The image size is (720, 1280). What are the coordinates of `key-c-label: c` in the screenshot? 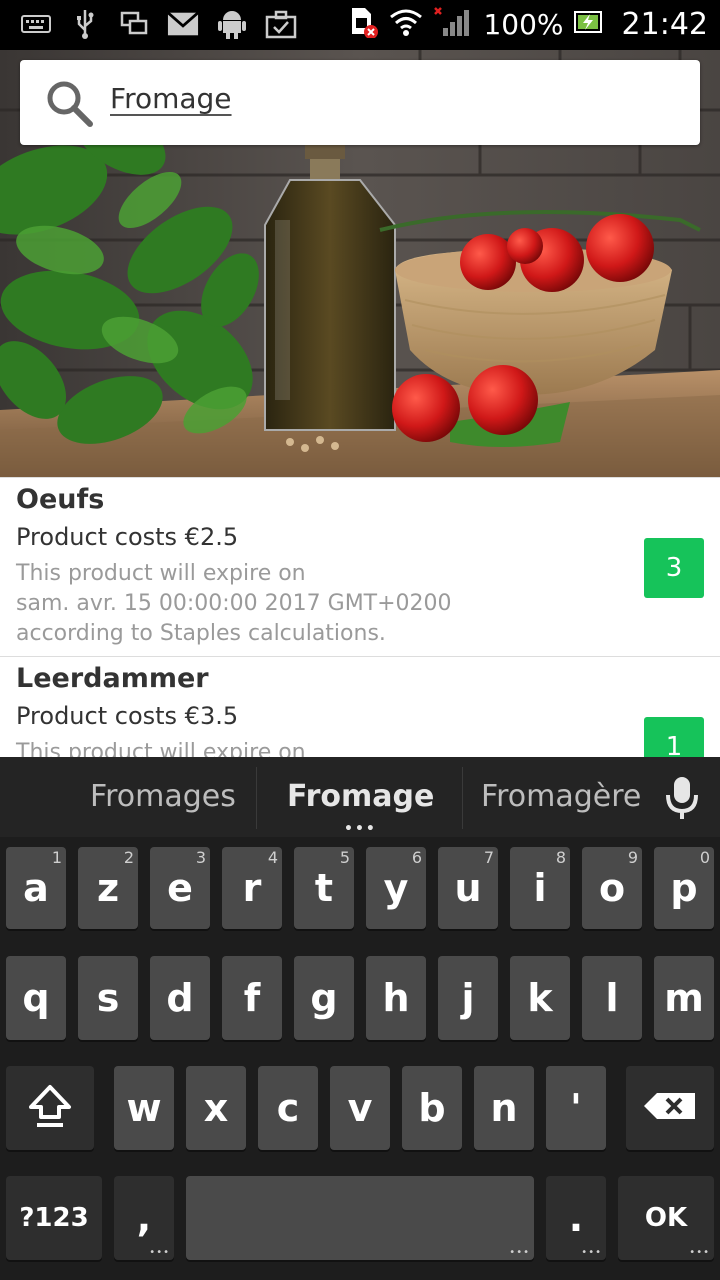 It's located at (288, 1108).